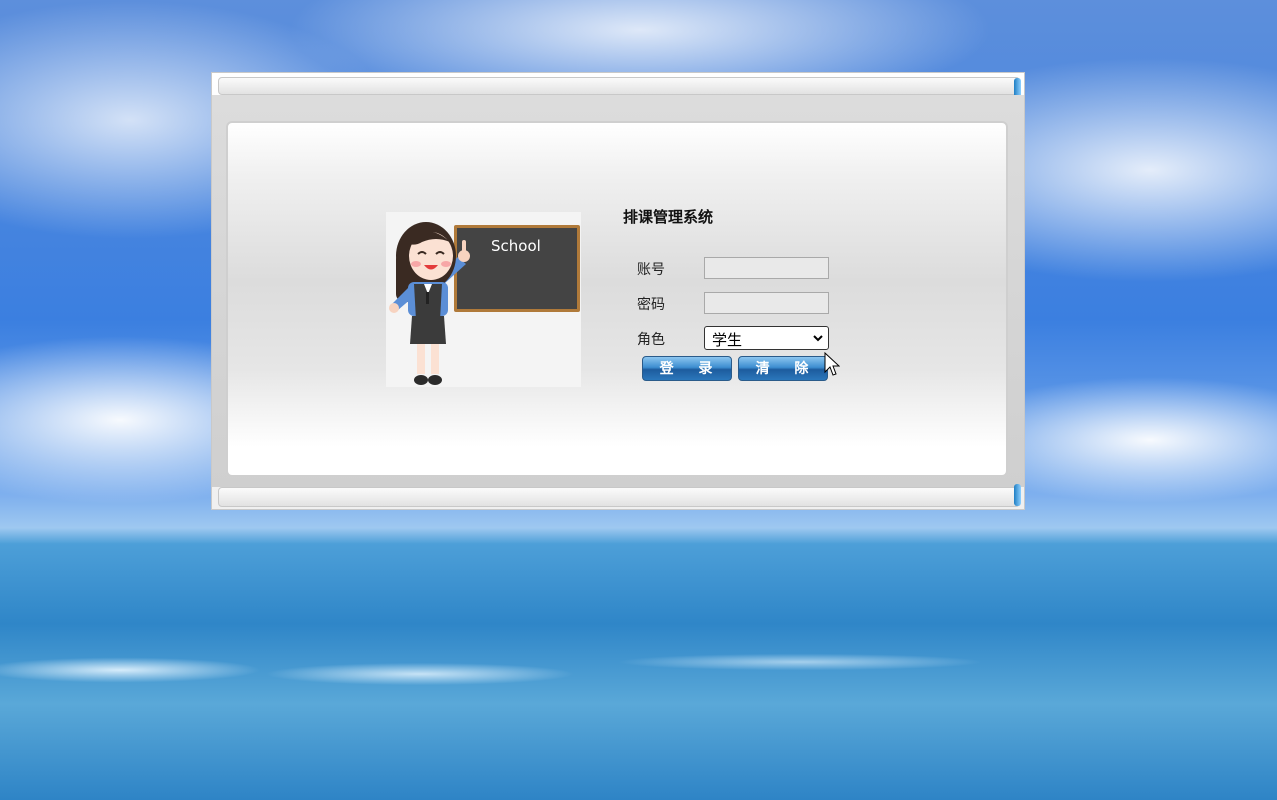 The width and height of the screenshot is (1277, 800). I want to click on frame-bottom-bar, so click(619, 495).